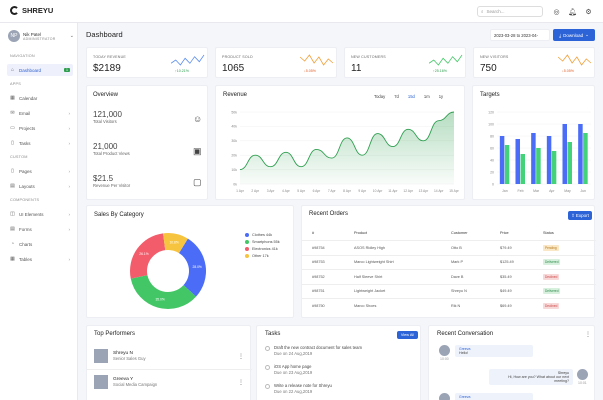 The width and height of the screenshot is (603, 400). What do you see at coordinates (441, 96) in the screenshot?
I see `period-tab: 1y` at bounding box center [441, 96].